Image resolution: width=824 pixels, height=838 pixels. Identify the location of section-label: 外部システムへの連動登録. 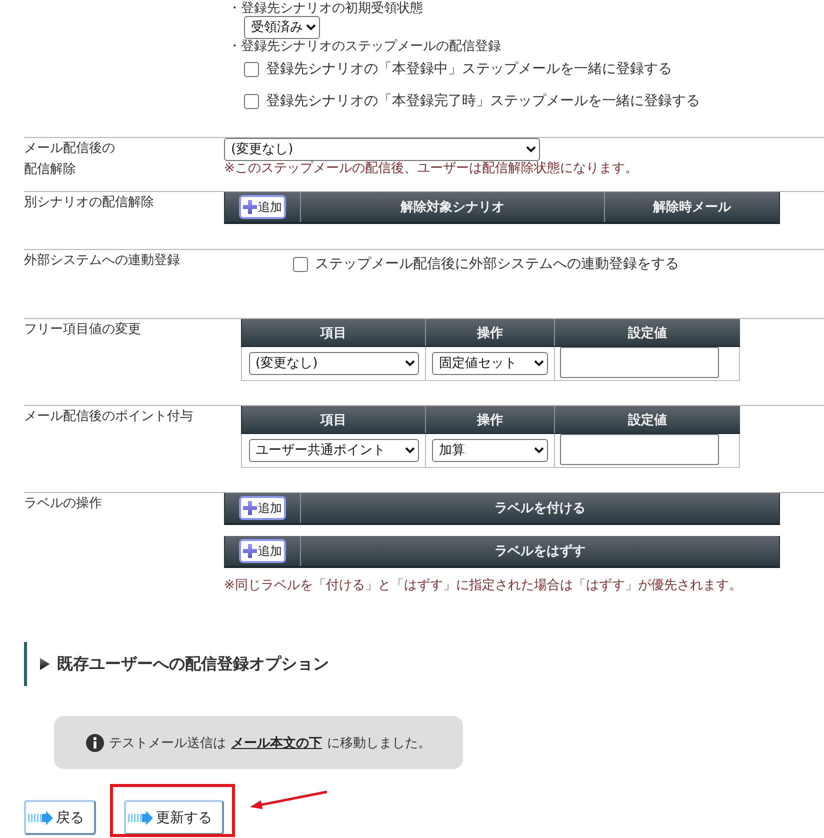
(102, 261).